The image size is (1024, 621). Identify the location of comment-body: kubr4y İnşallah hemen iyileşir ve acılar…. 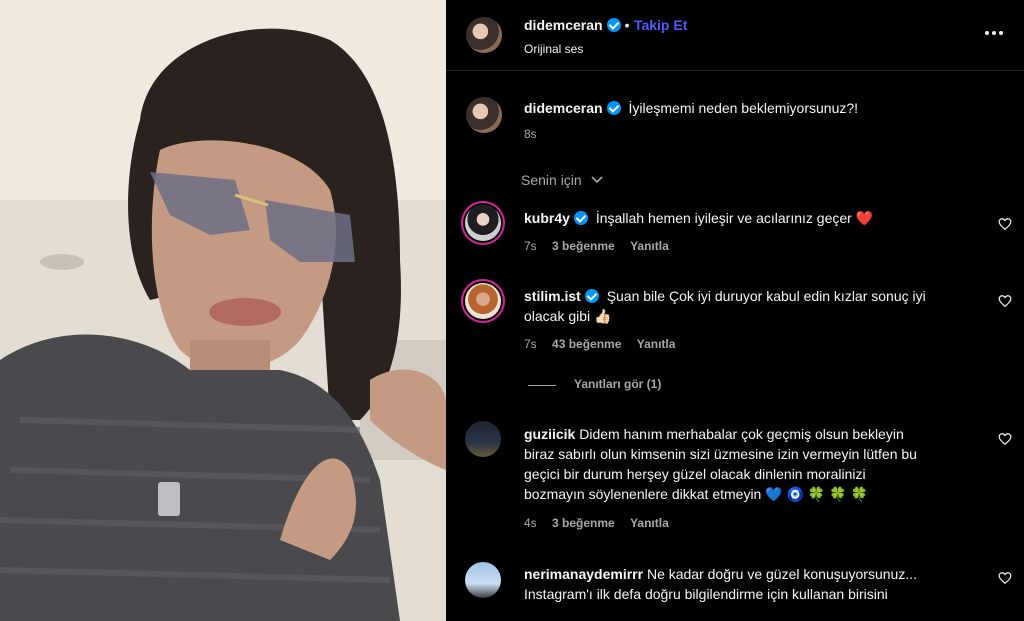
(698, 218).